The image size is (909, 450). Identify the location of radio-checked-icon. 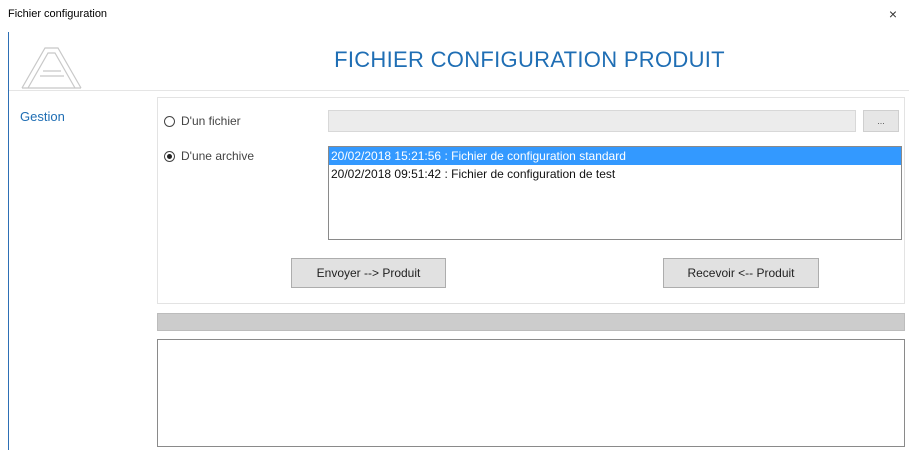
(169, 156).